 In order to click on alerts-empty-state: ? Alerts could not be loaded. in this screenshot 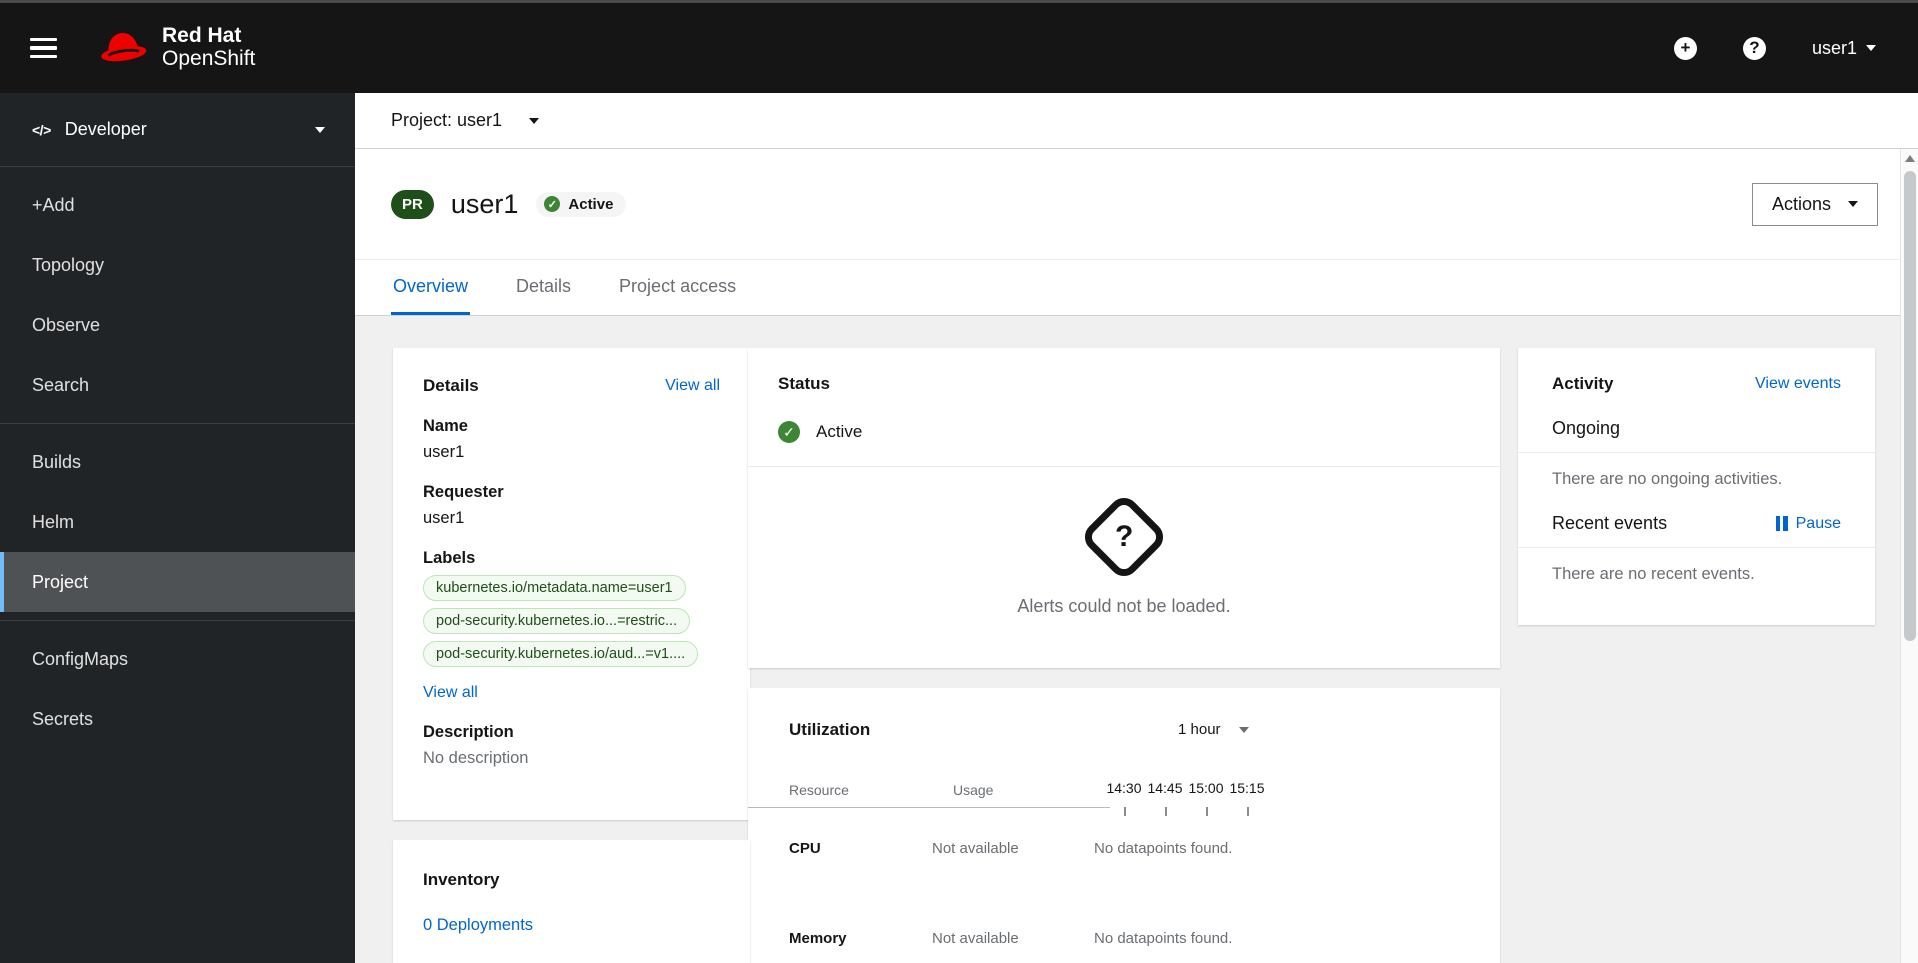, I will do `click(1124, 554)`.